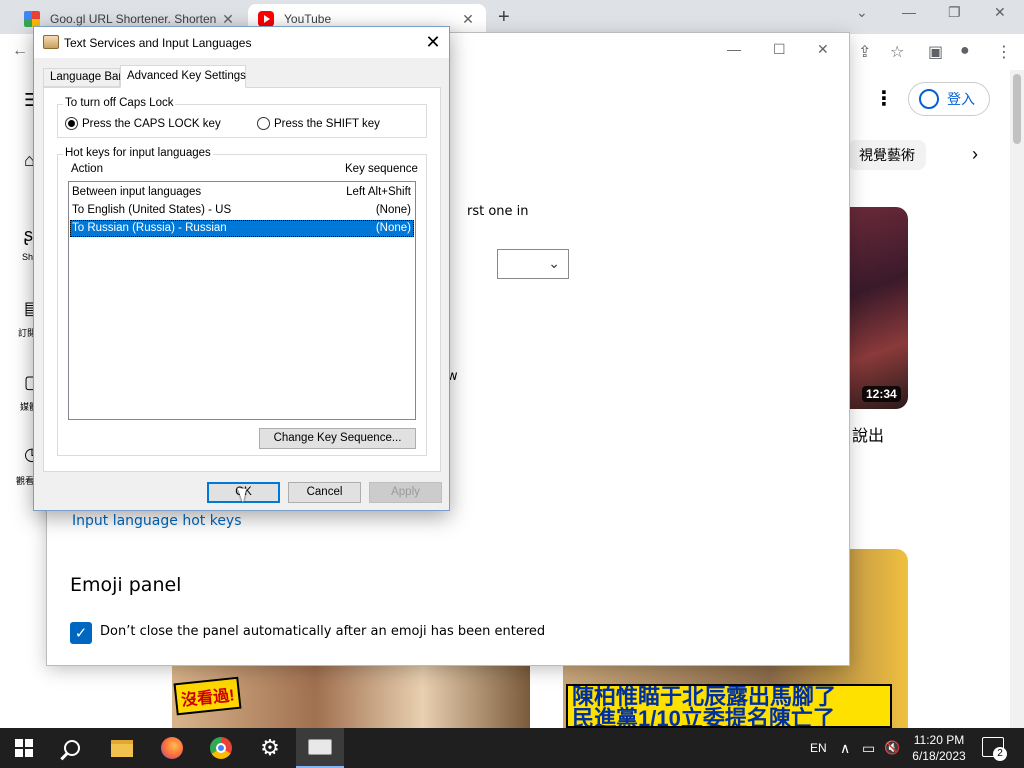 The height and width of the screenshot is (768, 1024). I want to click on radio-label: Press the CAPS LOCK key, so click(151, 123).